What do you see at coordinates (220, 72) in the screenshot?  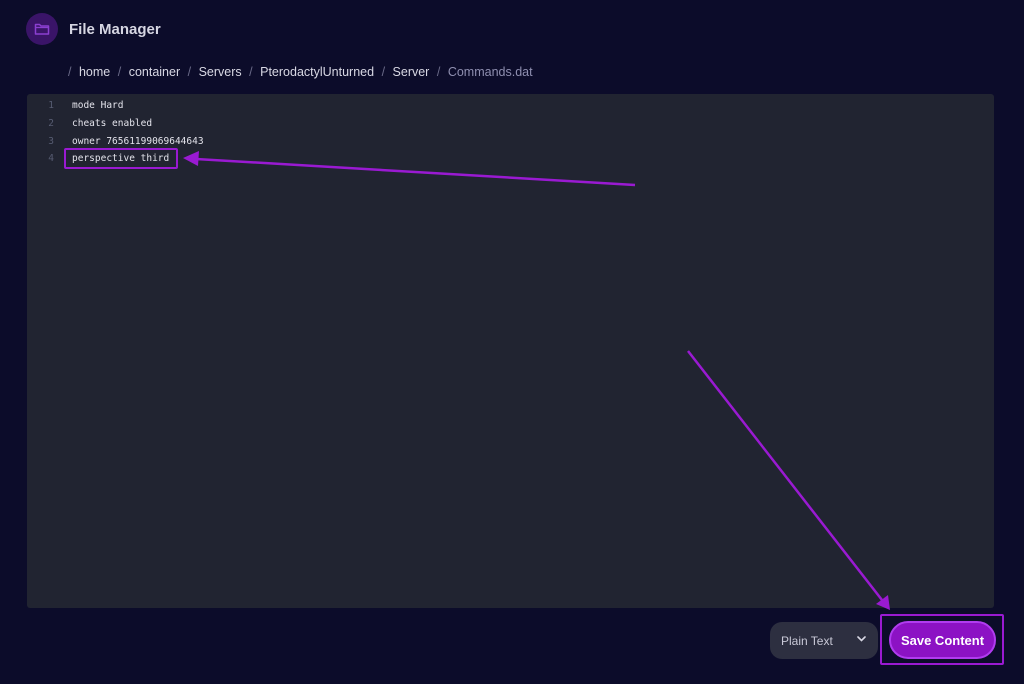 I see `breadcrumb-servers: Servers` at bounding box center [220, 72].